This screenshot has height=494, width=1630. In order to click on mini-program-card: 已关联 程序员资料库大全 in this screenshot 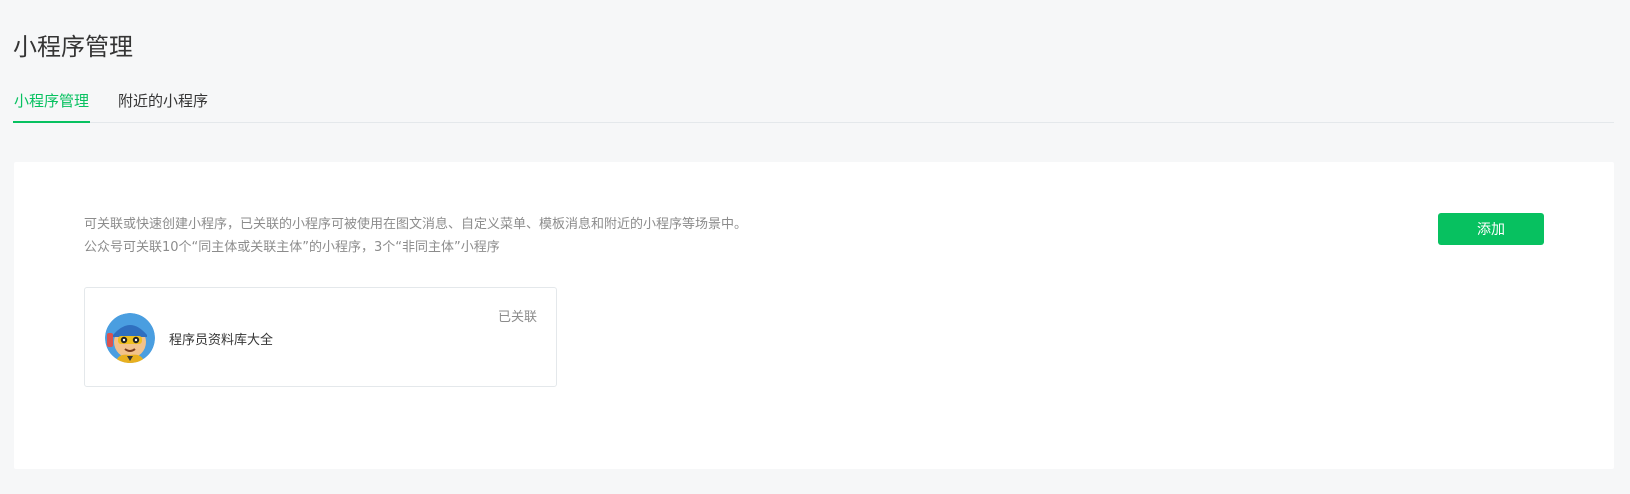, I will do `click(320, 337)`.